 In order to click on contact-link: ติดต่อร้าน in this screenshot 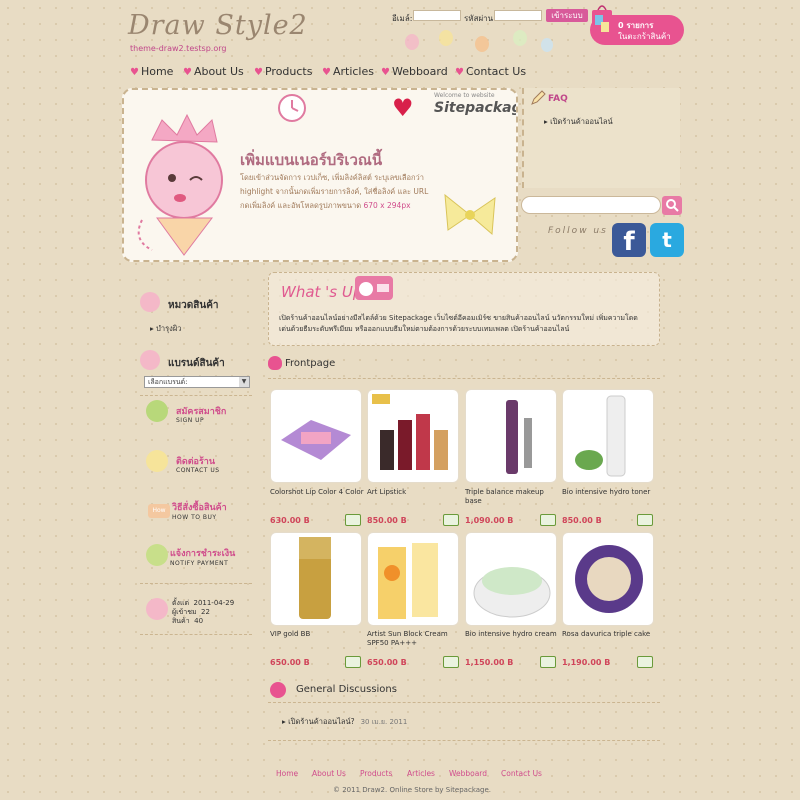, I will do `click(195, 461)`.